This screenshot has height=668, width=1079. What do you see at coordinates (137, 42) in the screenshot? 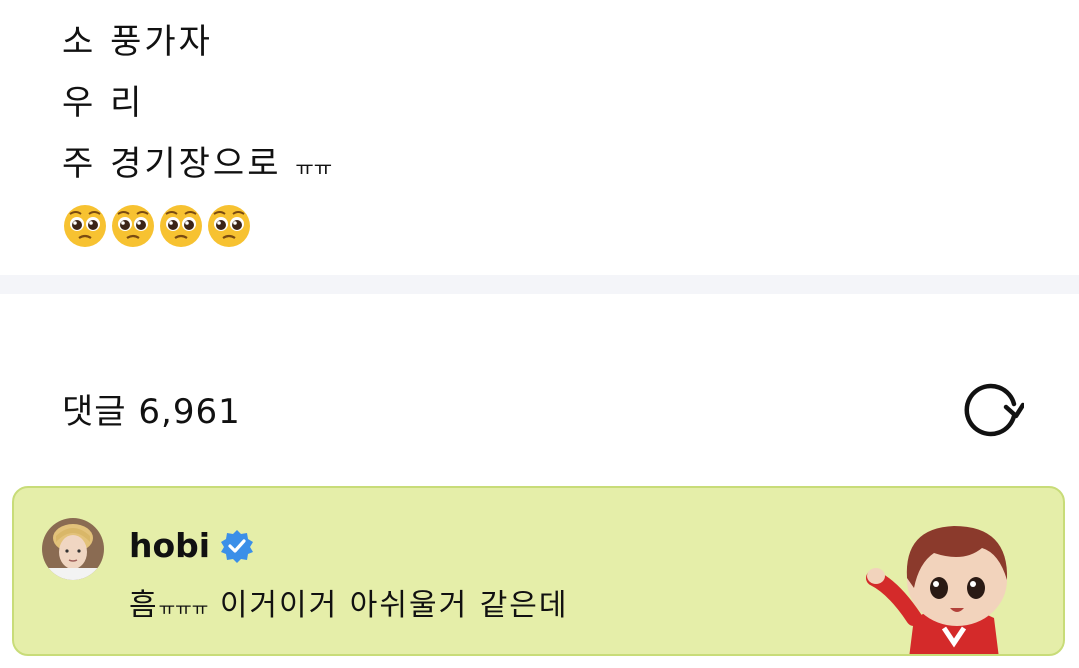
I see `post-line-1: 소 풍가자` at bounding box center [137, 42].